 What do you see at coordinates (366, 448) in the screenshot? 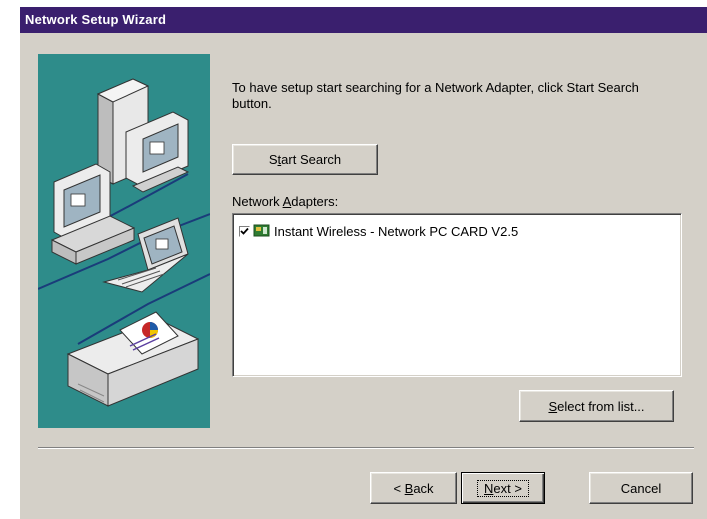
I see `footer-separator` at bounding box center [366, 448].